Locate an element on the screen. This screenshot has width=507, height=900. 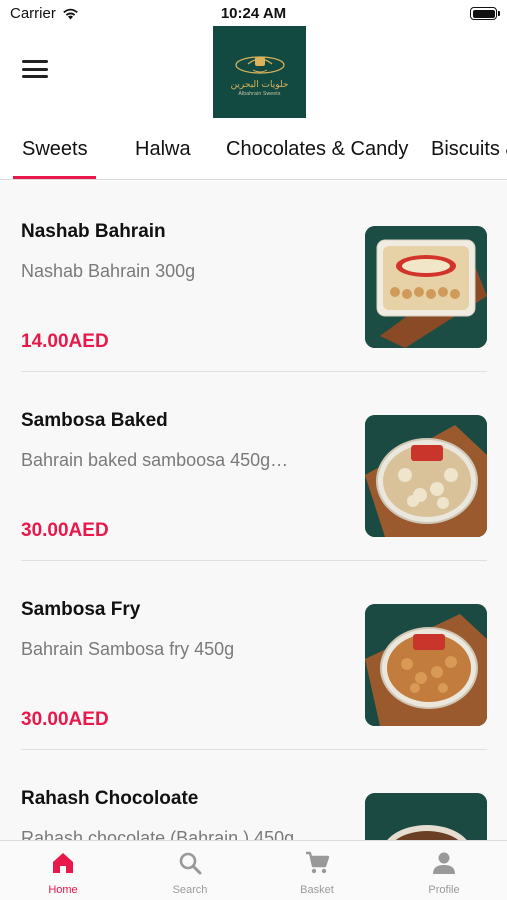
product-name: Nashab Bahrain is located at coordinates (93, 231).